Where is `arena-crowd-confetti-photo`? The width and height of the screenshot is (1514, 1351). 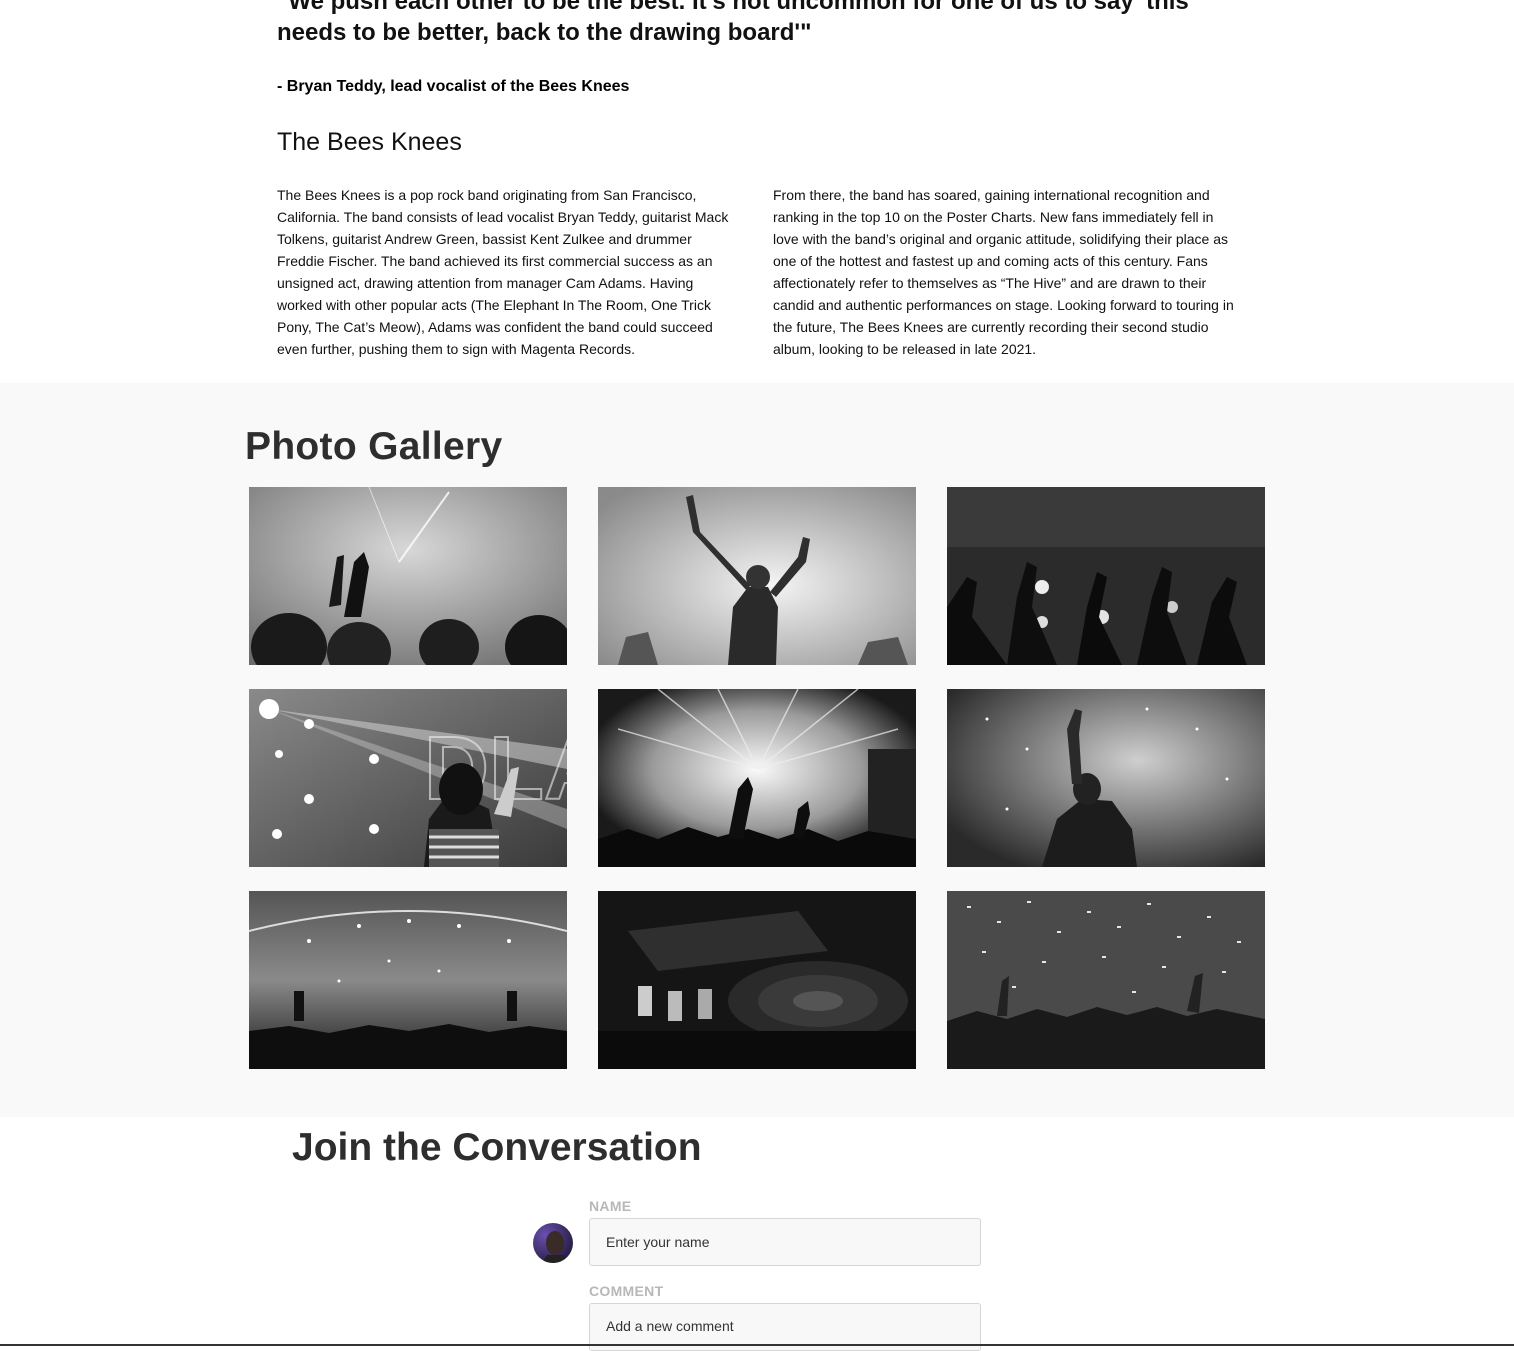
arena-crowd-confetti-photo is located at coordinates (408, 980).